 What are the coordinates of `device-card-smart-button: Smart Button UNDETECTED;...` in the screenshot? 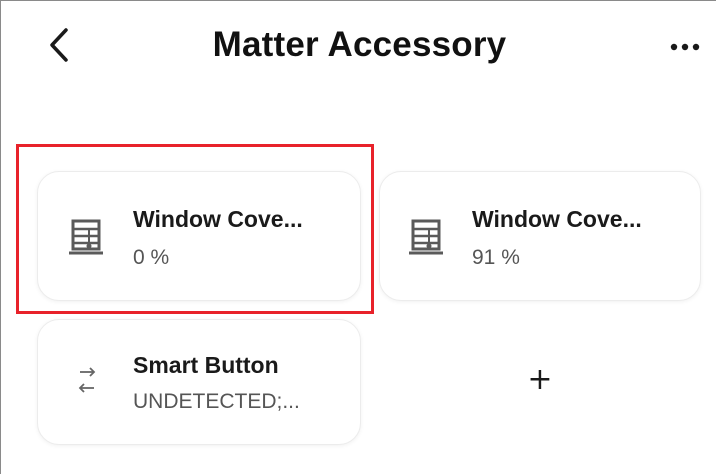 It's located at (199, 382).